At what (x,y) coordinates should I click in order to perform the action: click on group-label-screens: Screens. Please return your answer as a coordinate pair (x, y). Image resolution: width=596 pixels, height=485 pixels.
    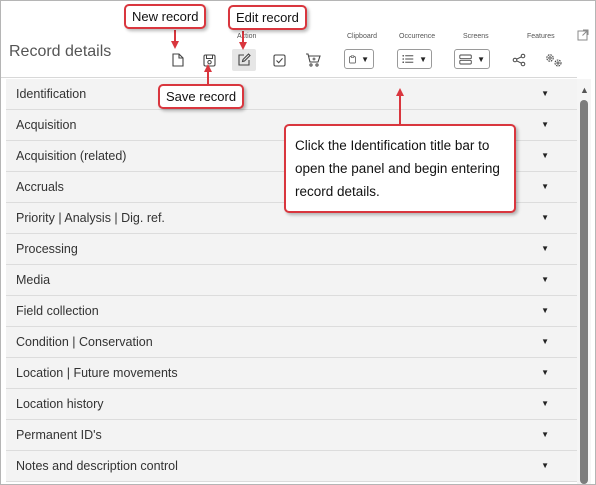
    Looking at the image, I should click on (476, 36).